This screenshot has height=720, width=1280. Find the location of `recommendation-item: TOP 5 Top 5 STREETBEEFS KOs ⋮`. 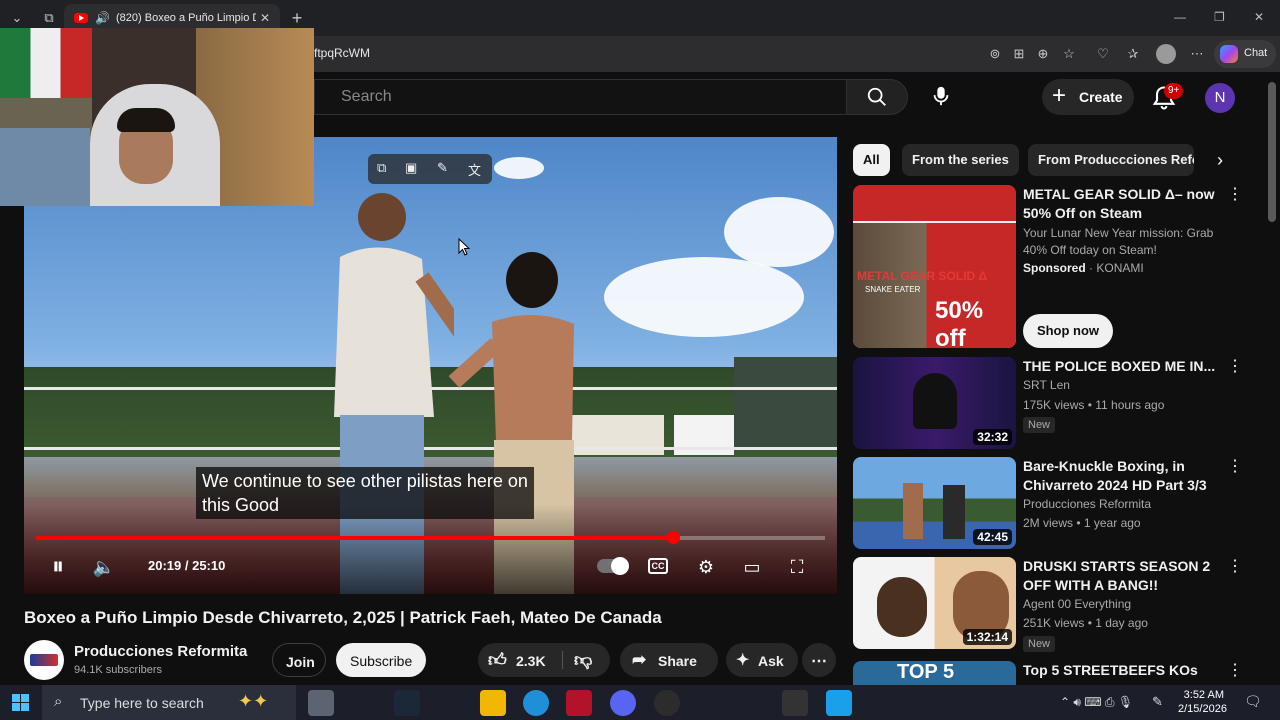

recommendation-item: TOP 5 Top 5 STREETBEEFS KOs ⋮ is located at coordinates (1063, 673).